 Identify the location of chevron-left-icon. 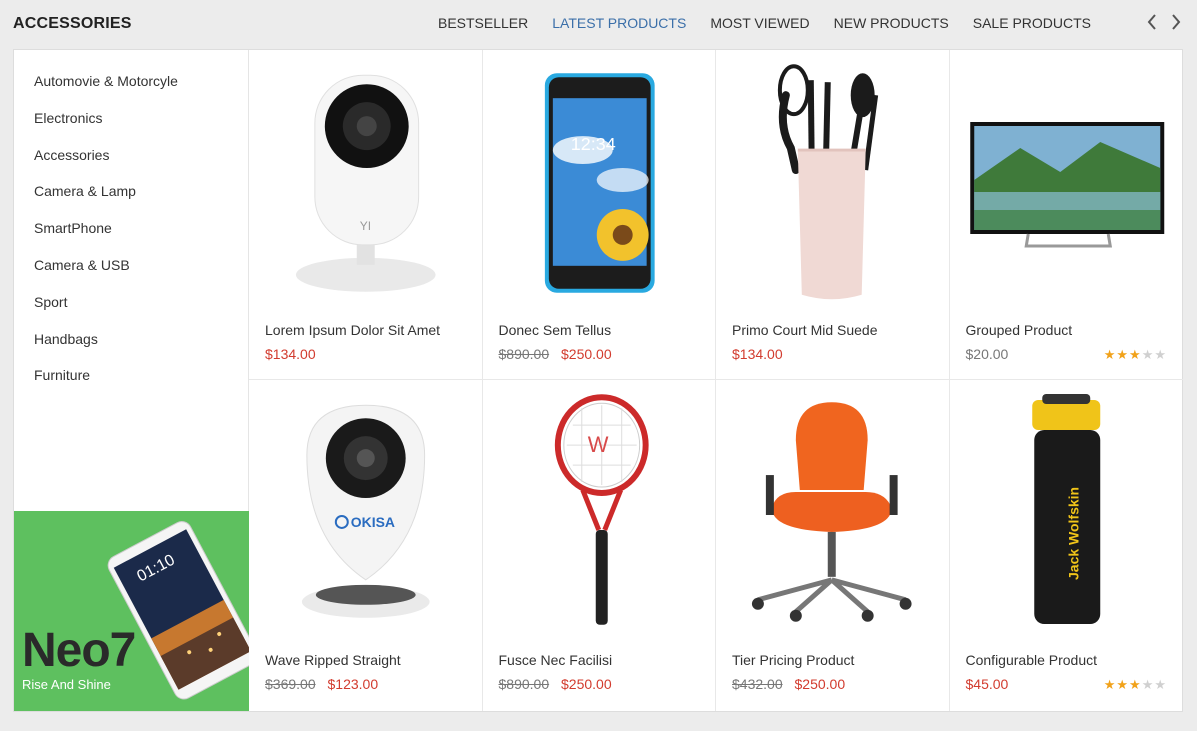
(1151, 22).